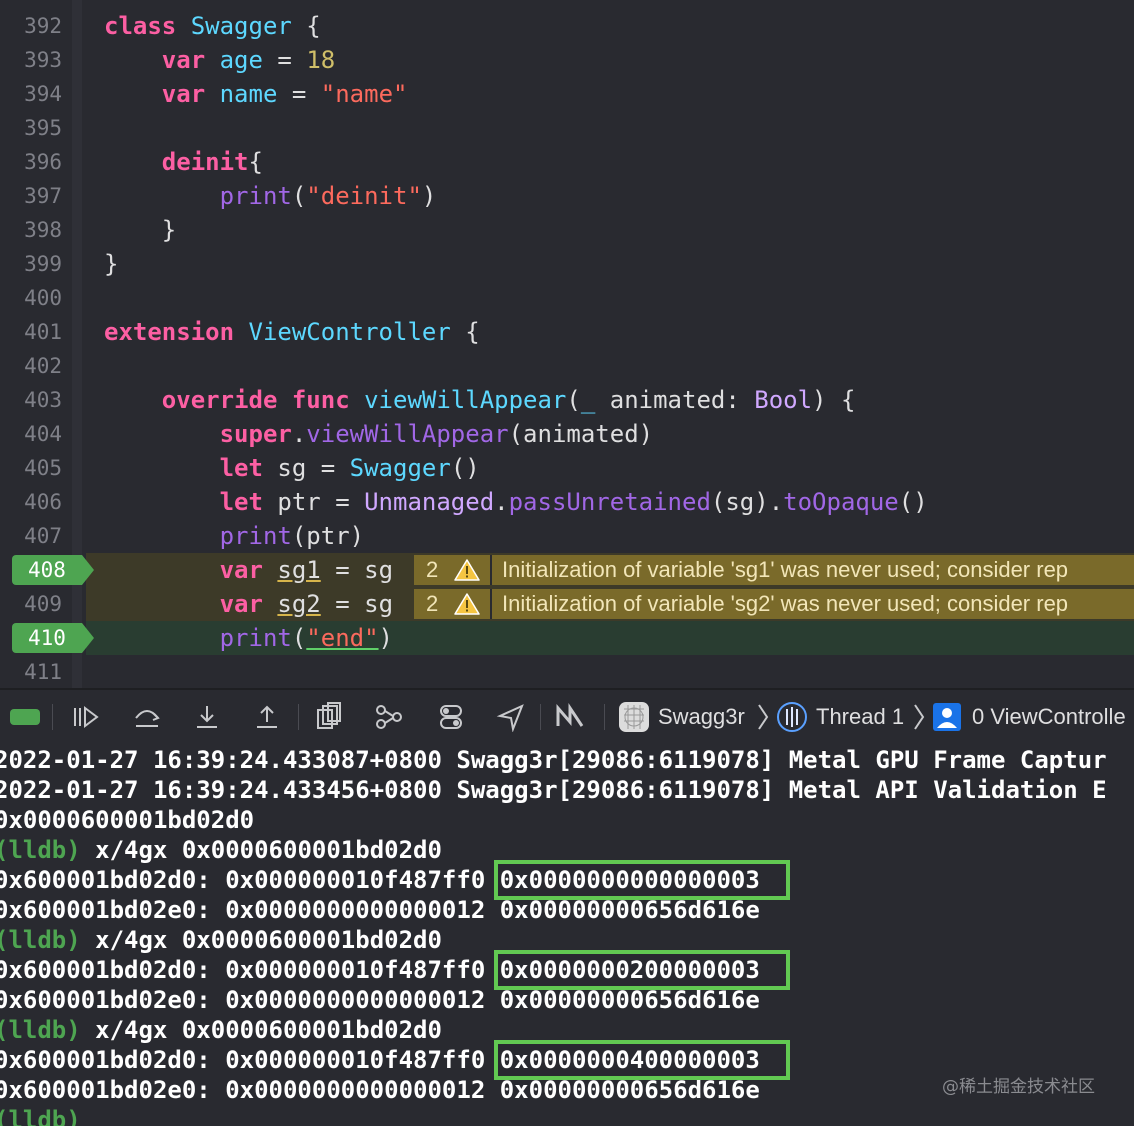 This screenshot has height=1126, width=1134. Describe the element at coordinates (31, 60) in the screenshot. I see `line-number: 393` at that location.